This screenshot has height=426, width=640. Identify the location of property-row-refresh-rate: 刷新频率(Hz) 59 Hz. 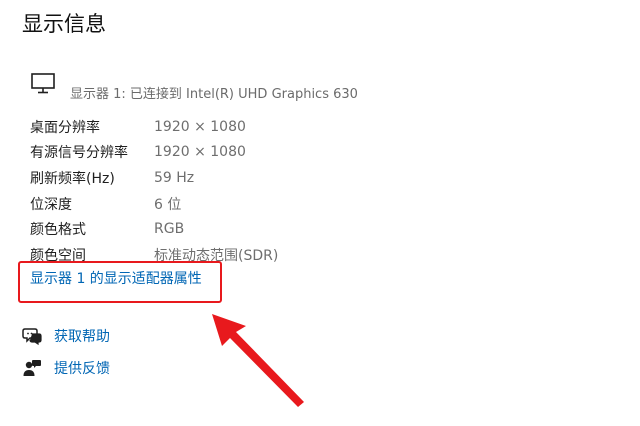
(154, 178).